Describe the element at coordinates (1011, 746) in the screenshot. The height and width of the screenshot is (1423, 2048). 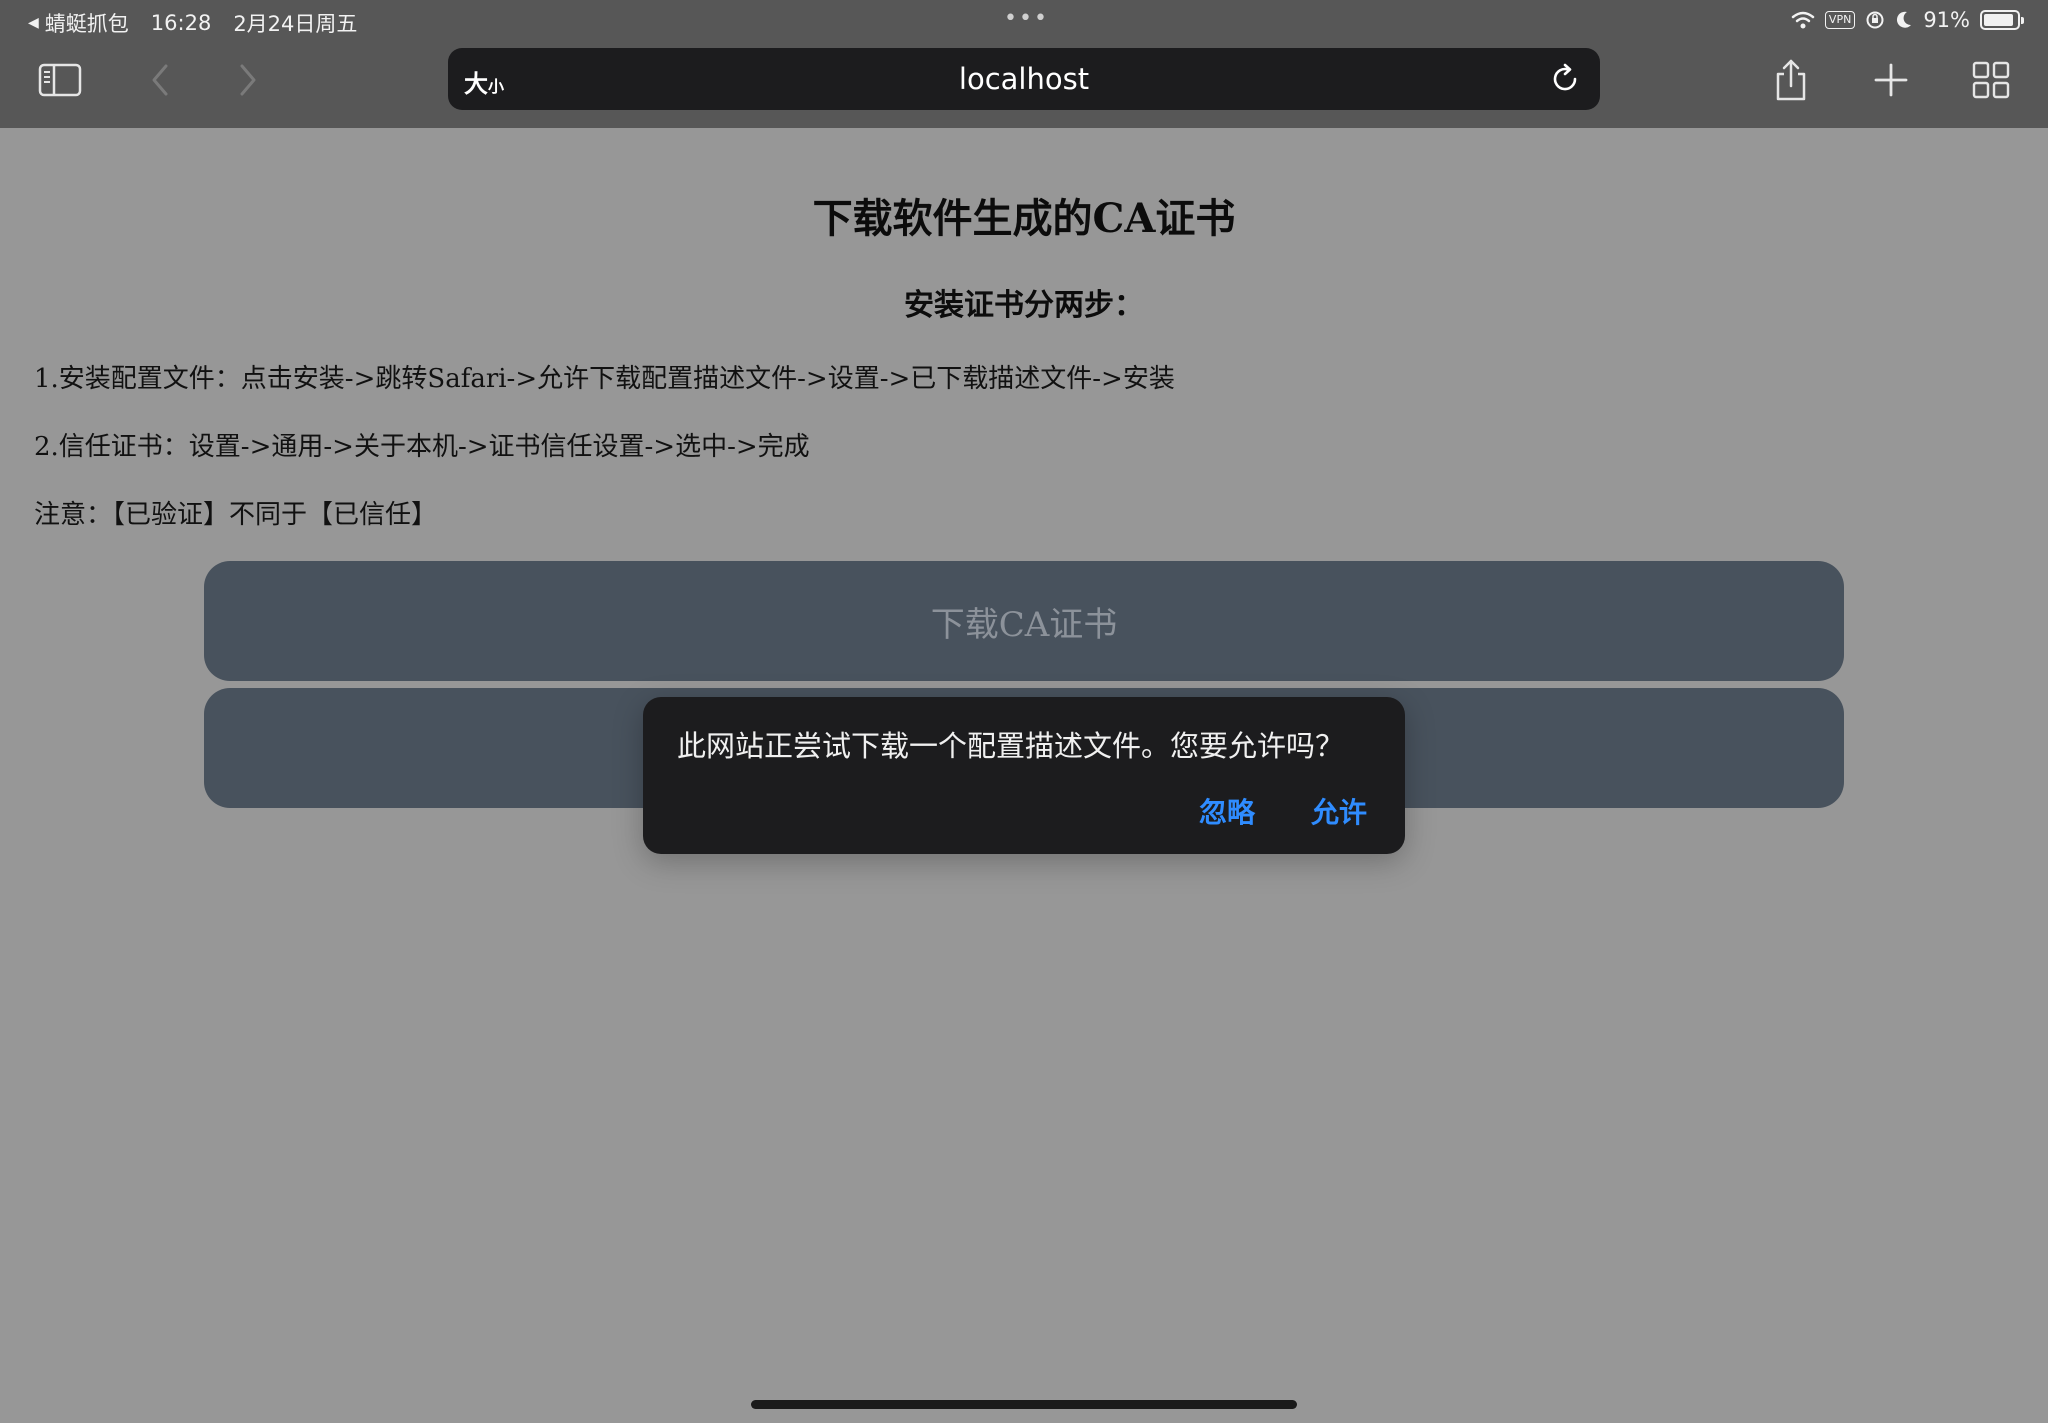
I see `dialog-message: 此网站正尝试下载一个配置描述文件。您要允许吗？` at that location.